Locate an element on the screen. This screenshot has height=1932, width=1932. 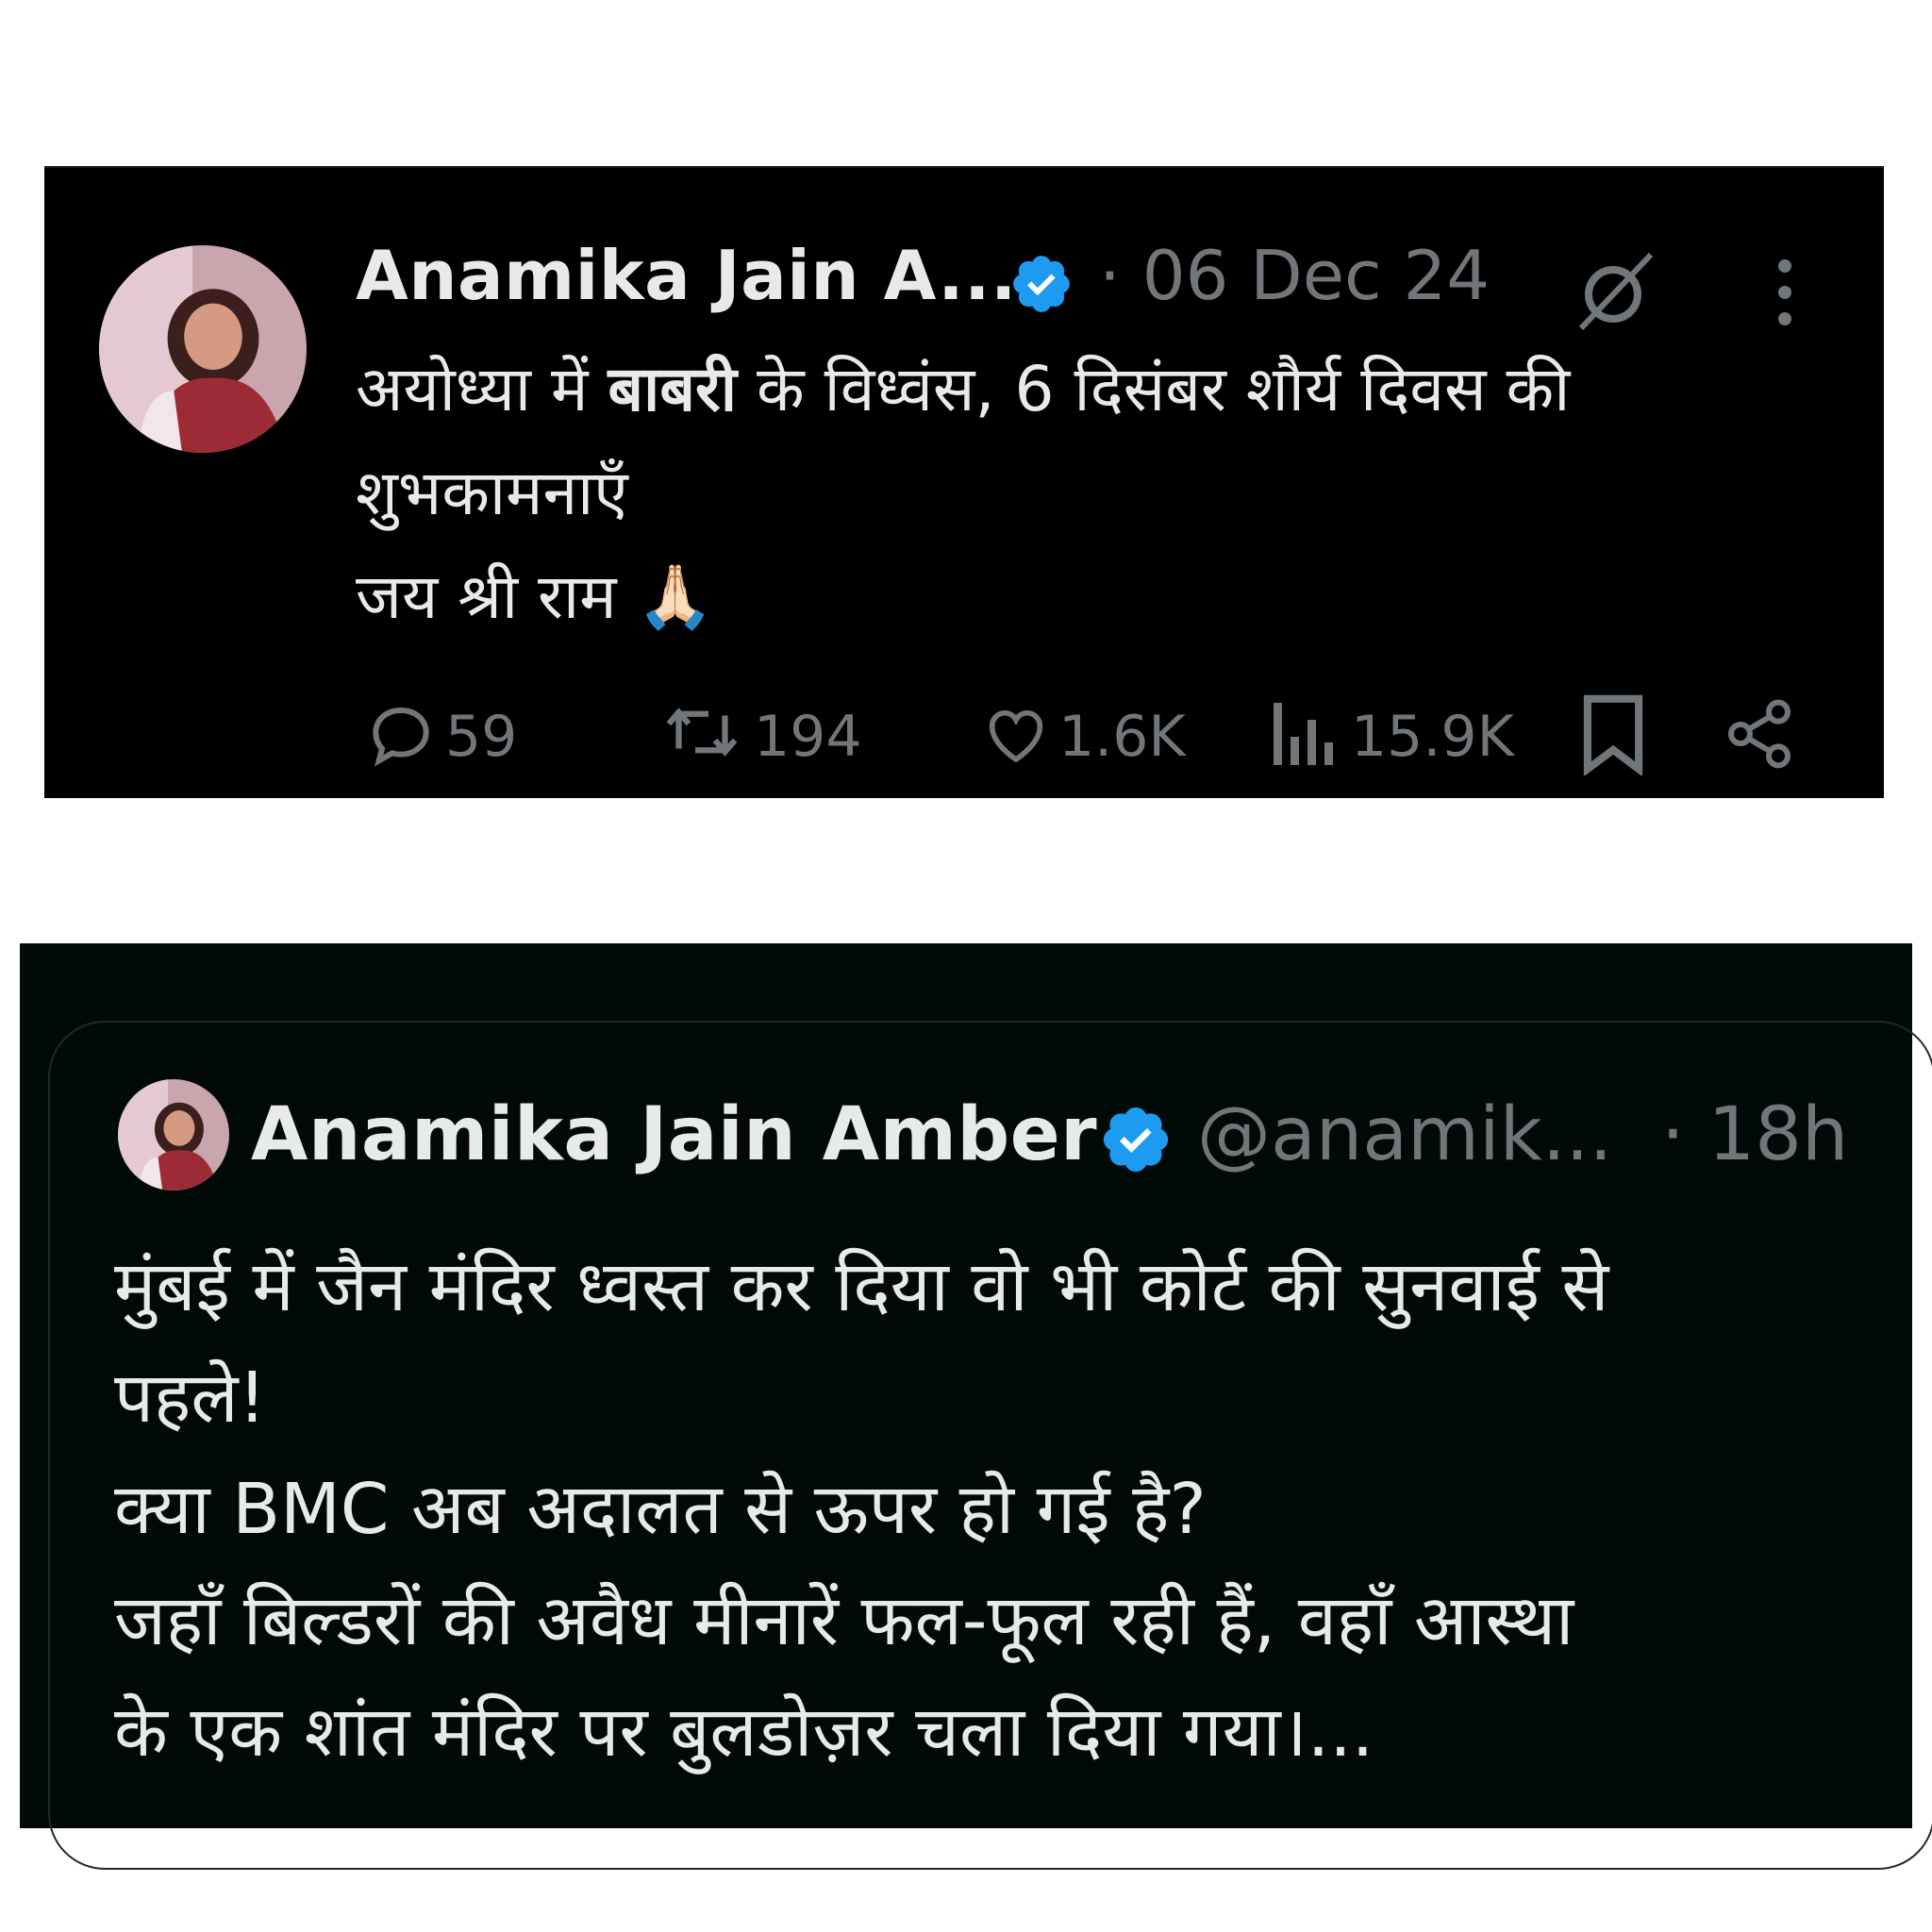
reply-icon is located at coordinates (401, 734).